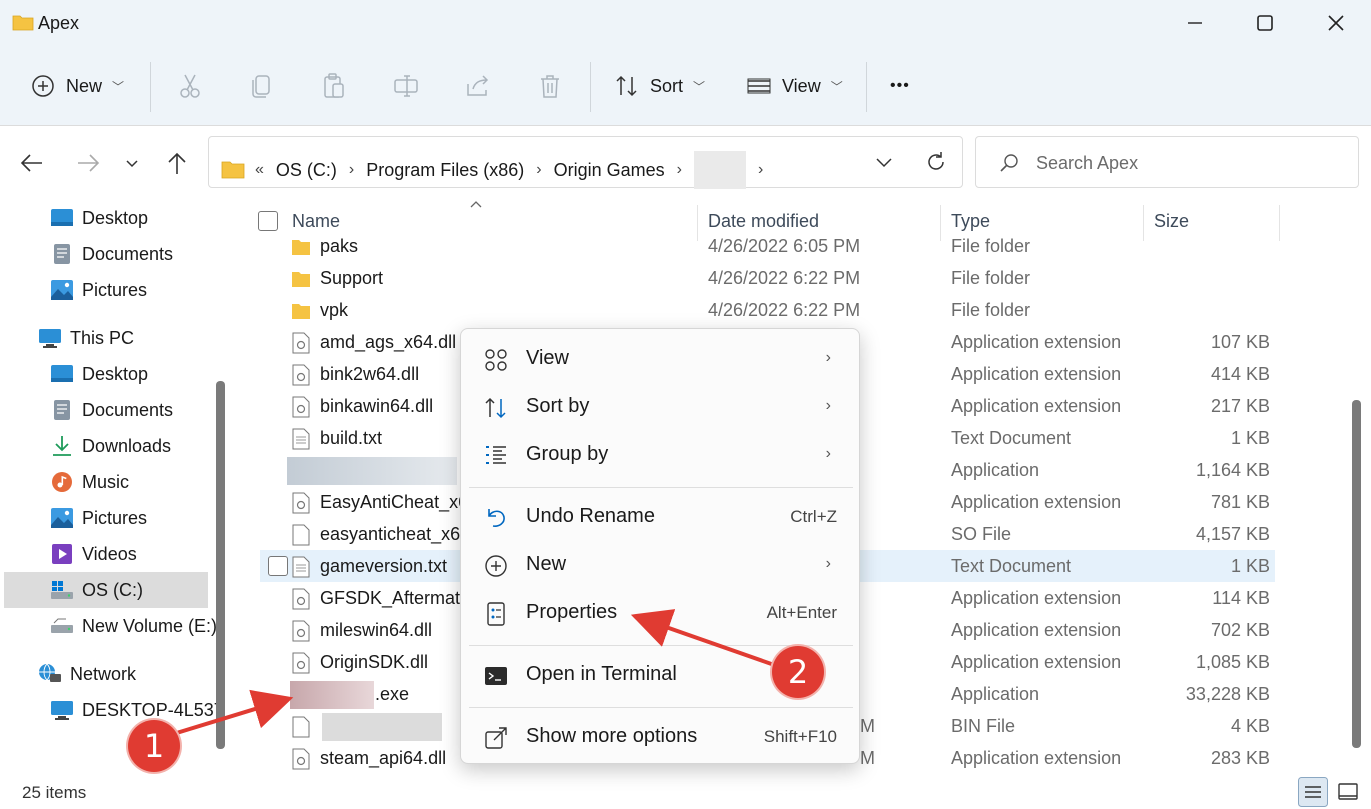  Describe the element at coordinates (1232, 662) in the screenshot. I see `file-size: 1,085 KB` at that location.